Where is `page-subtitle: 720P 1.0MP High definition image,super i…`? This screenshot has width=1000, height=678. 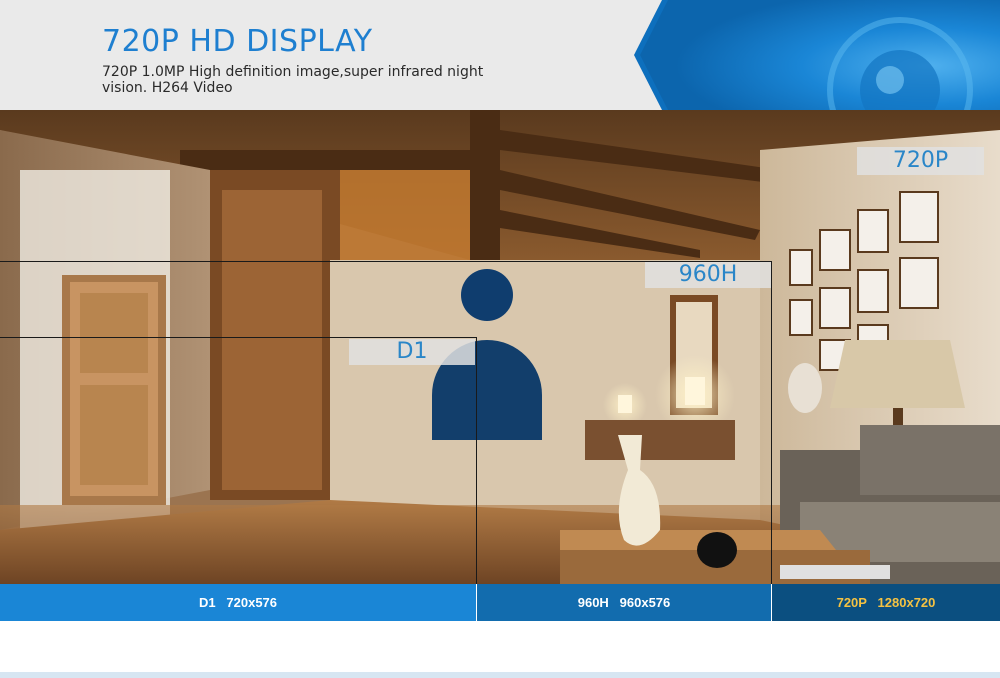 page-subtitle: 720P 1.0MP High definition image,super i… is located at coordinates (293, 80).